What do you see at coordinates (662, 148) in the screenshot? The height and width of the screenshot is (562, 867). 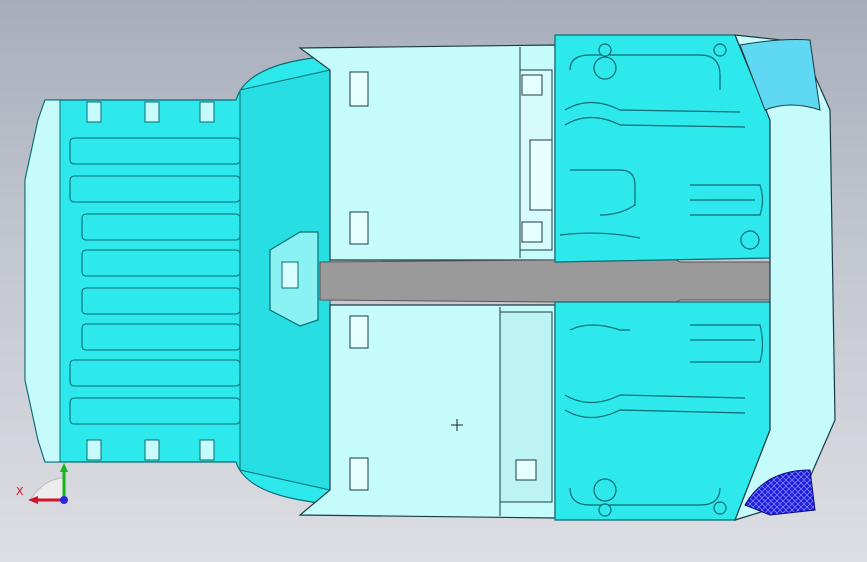 I see `front-floor-upper` at bounding box center [662, 148].